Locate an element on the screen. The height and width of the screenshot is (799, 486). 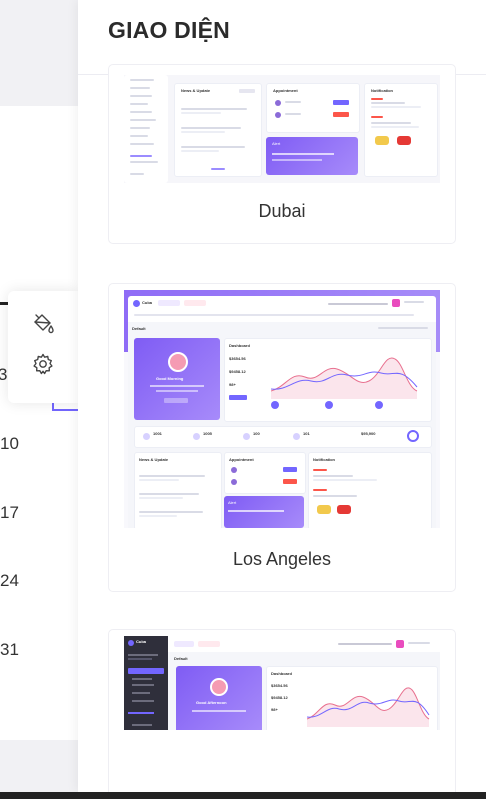
preview-welcome-card: Good Morning is located at coordinates (177, 379).